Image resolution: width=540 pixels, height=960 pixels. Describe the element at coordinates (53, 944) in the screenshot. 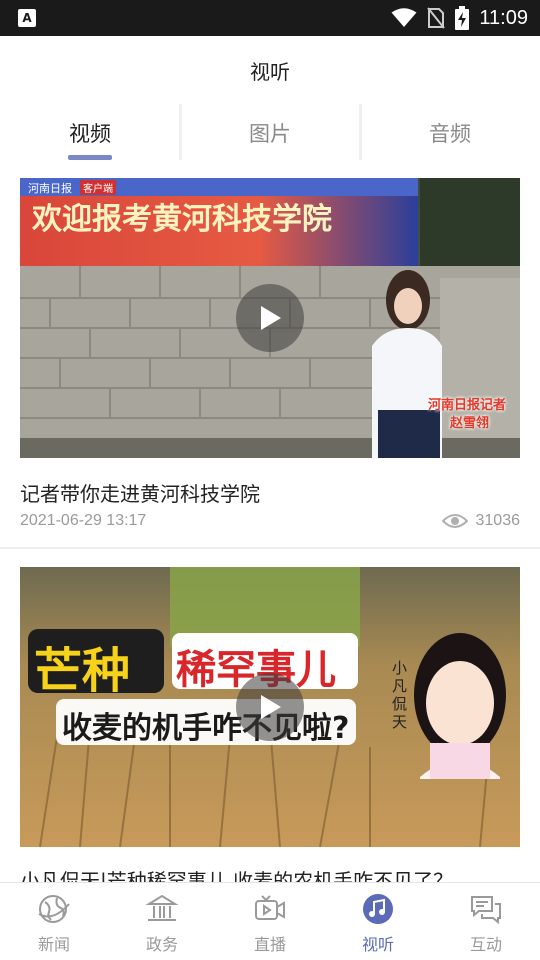

I see `nav-label-news: 新闻` at that location.